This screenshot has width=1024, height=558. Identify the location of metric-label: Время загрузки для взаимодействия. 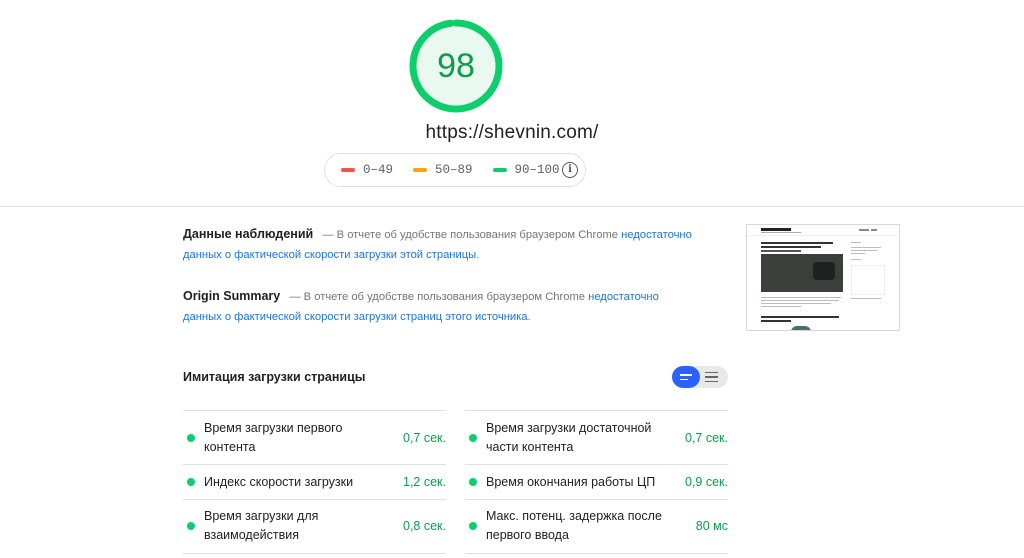
(261, 525).